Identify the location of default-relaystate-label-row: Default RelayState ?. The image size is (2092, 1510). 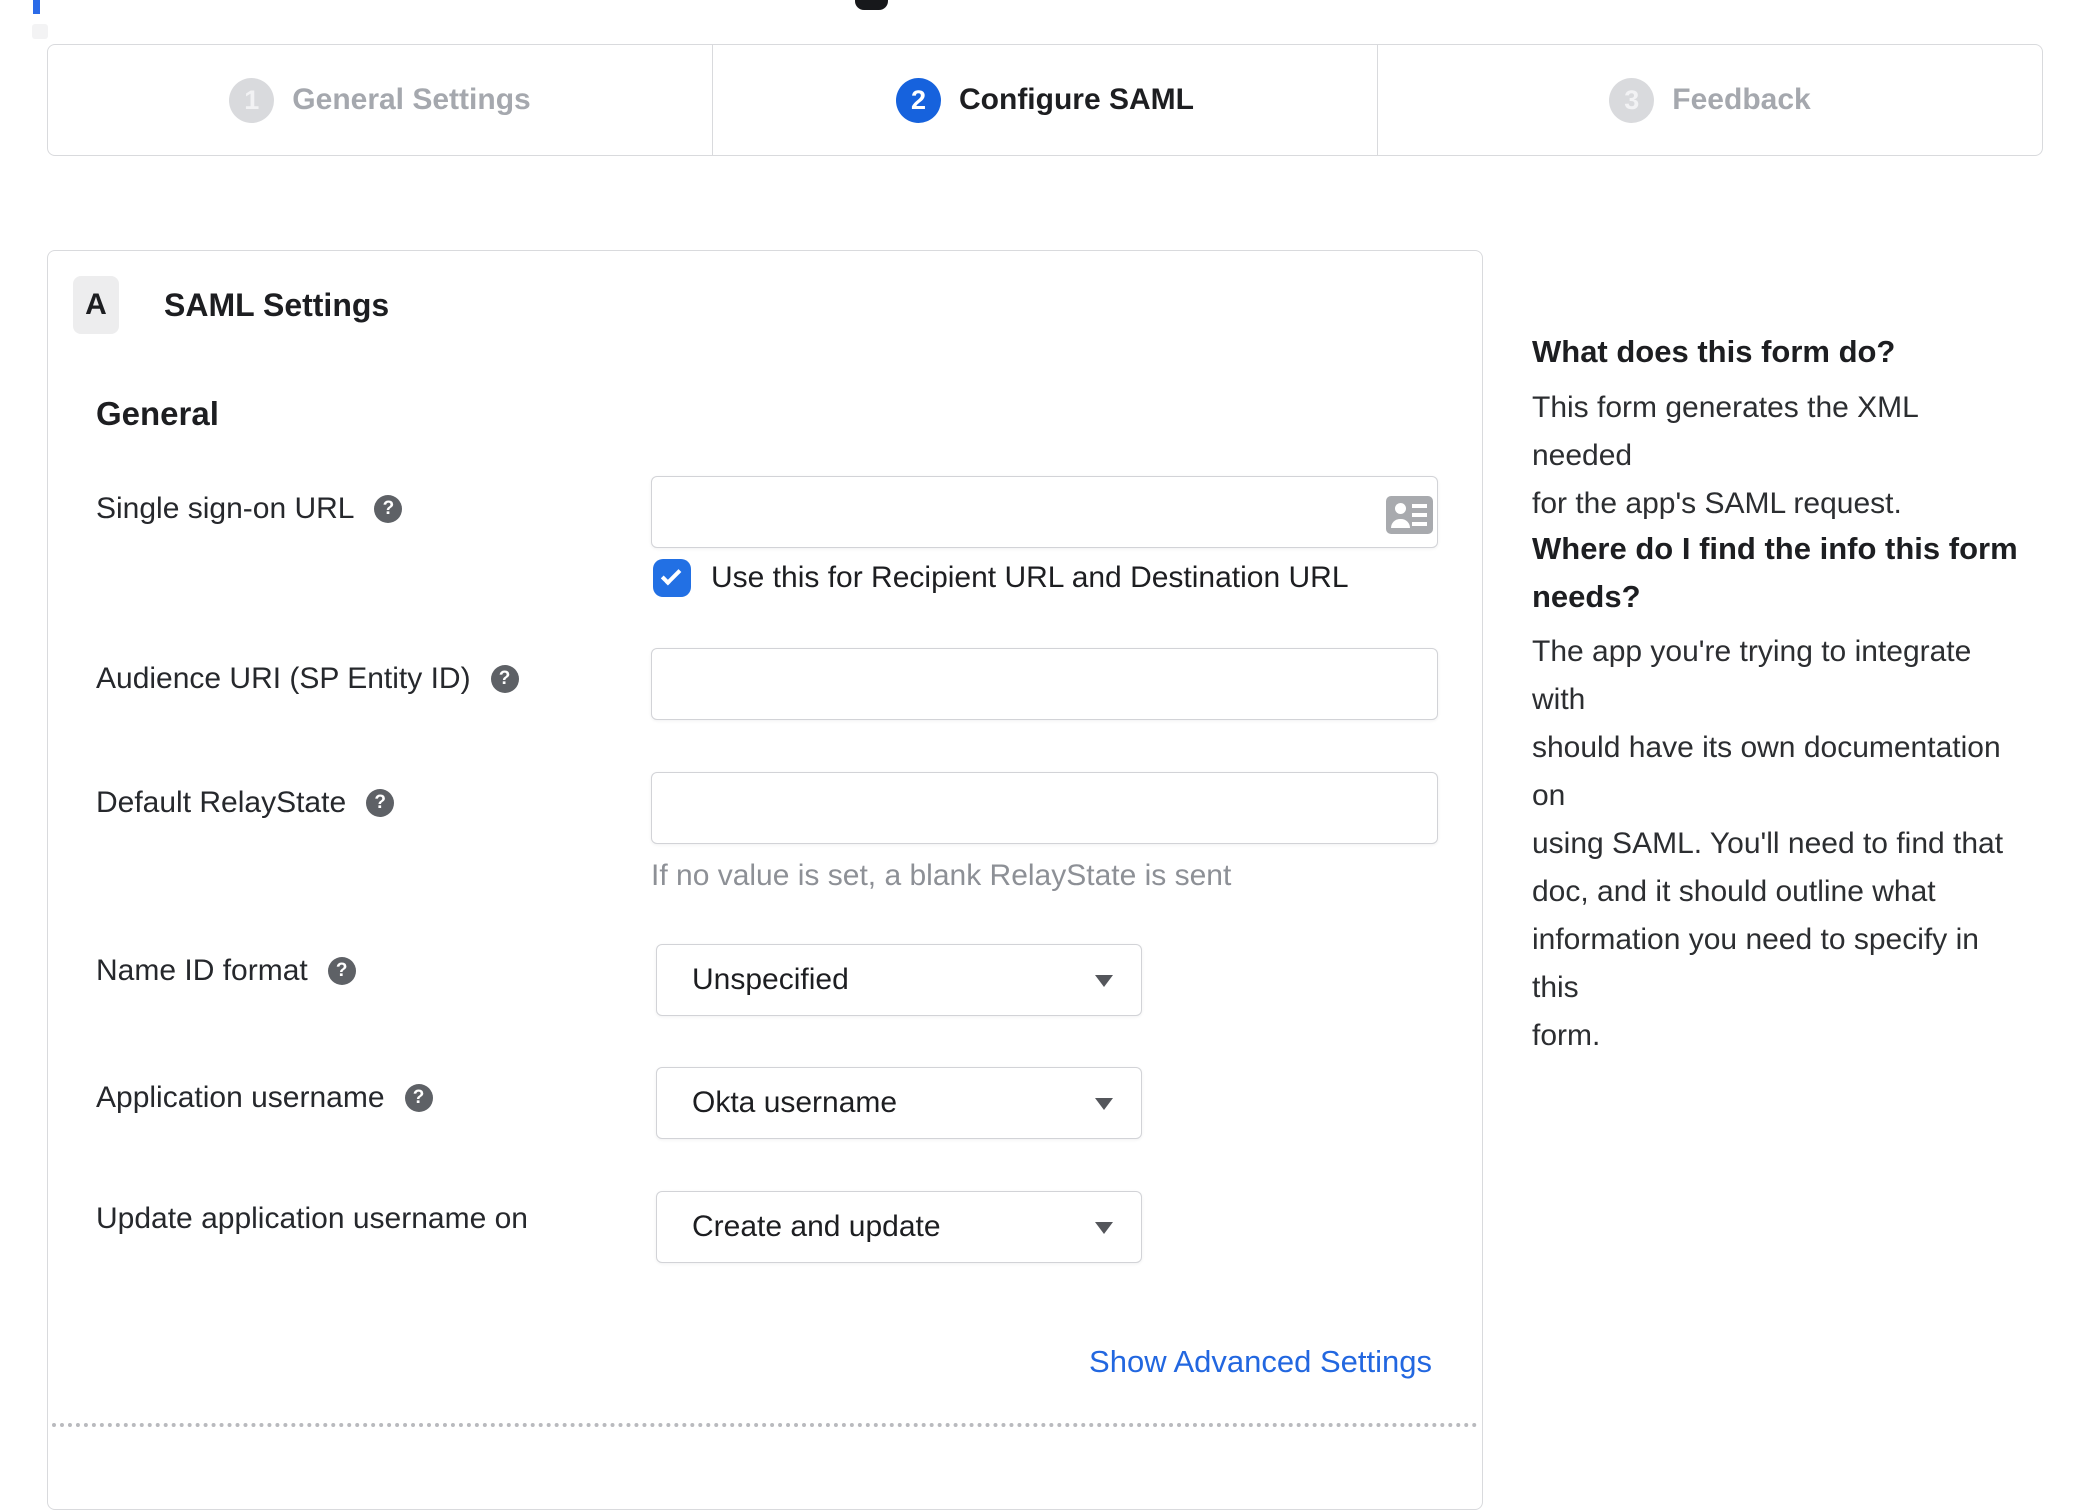
(245, 803).